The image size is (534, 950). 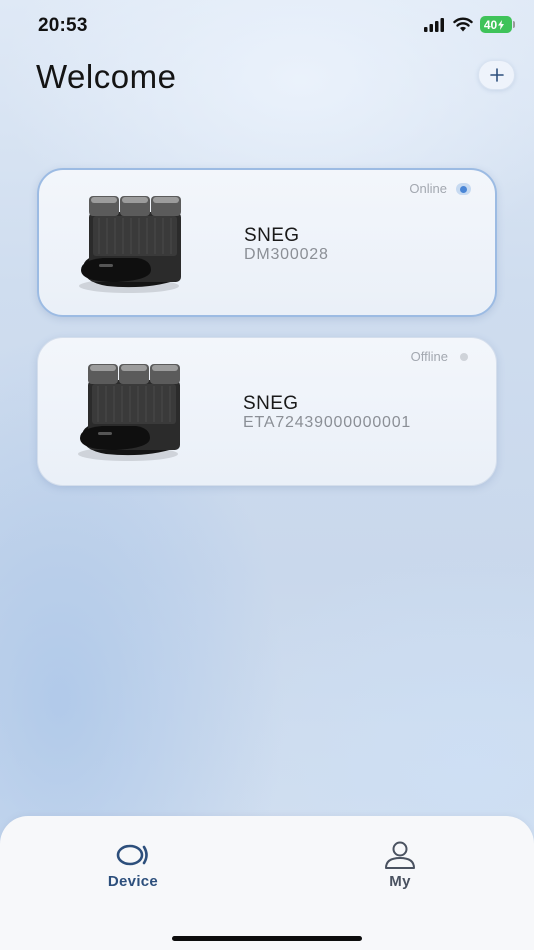 I want to click on add-device-button, so click(x=496, y=75).